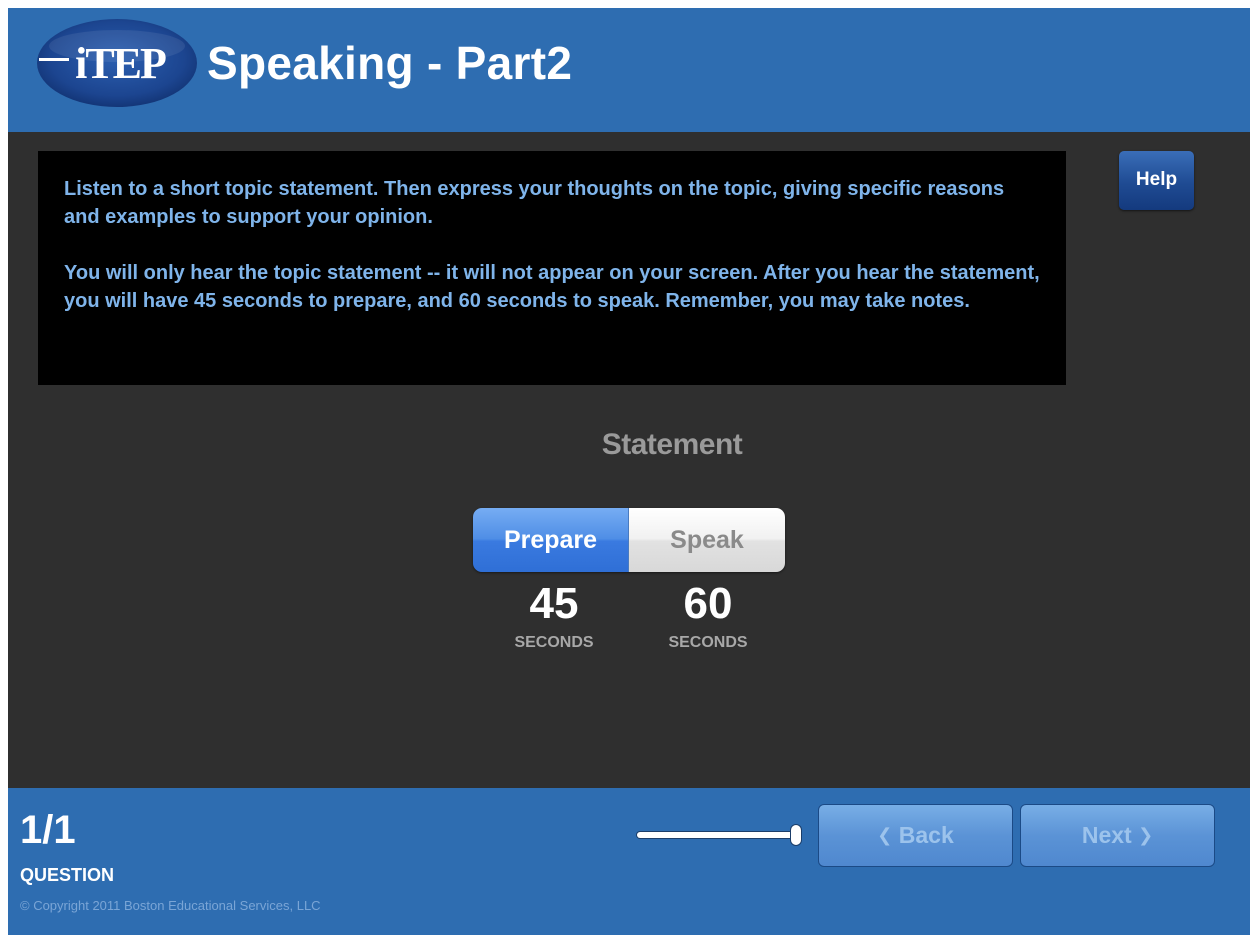 The width and height of the screenshot is (1250, 935). What do you see at coordinates (707, 540) in the screenshot?
I see `phase-speak-segment: Speak` at bounding box center [707, 540].